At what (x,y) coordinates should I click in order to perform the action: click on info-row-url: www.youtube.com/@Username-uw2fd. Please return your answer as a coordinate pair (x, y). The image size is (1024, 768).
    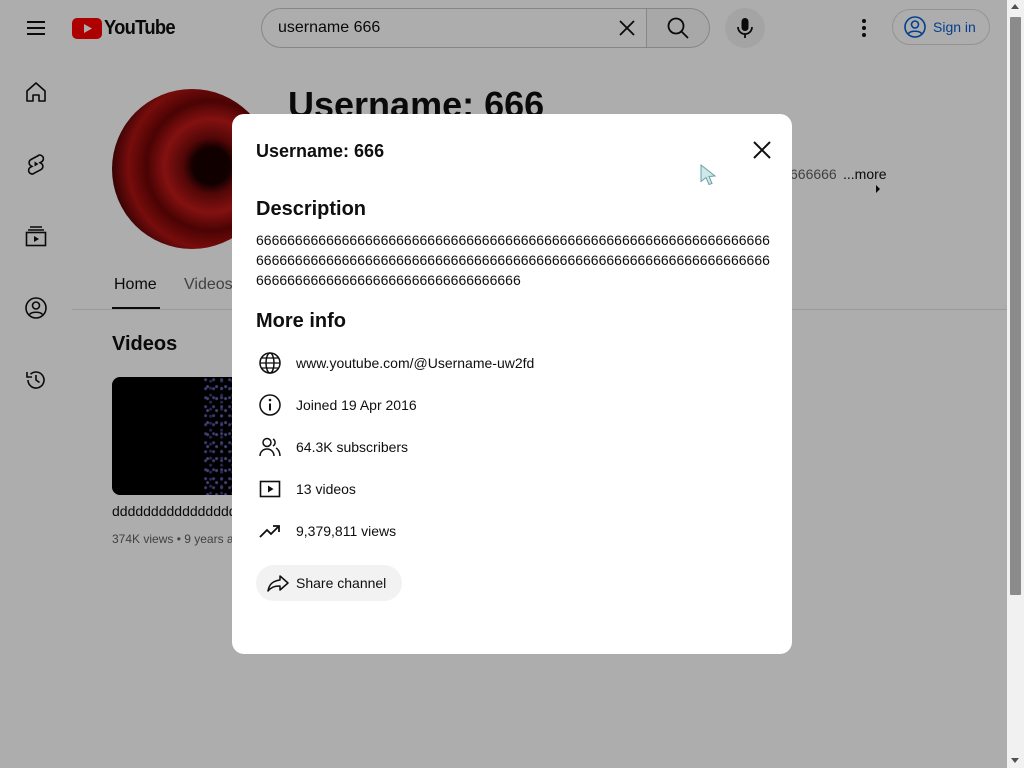
    Looking at the image, I should click on (395, 363).